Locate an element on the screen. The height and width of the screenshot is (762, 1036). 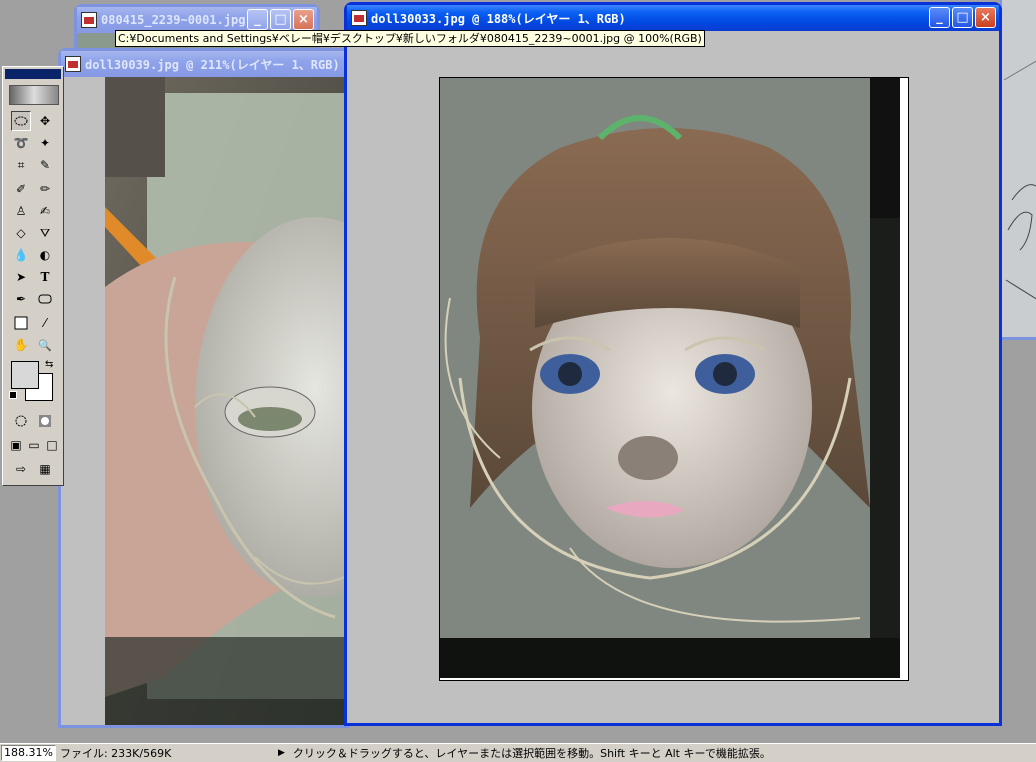
hand-tool: ✋ is located at coordinates (21, 345).